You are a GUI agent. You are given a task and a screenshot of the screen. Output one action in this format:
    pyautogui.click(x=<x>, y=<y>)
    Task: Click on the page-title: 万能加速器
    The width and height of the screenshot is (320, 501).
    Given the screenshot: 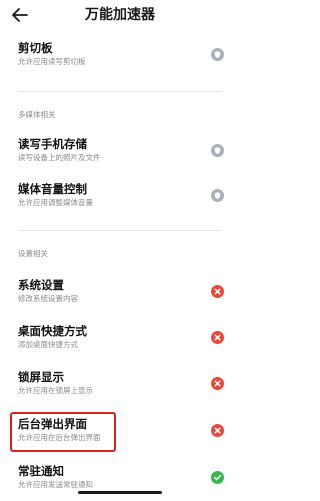 What is the action you would take?
    pyautogui.click(x=120, y=15)
    